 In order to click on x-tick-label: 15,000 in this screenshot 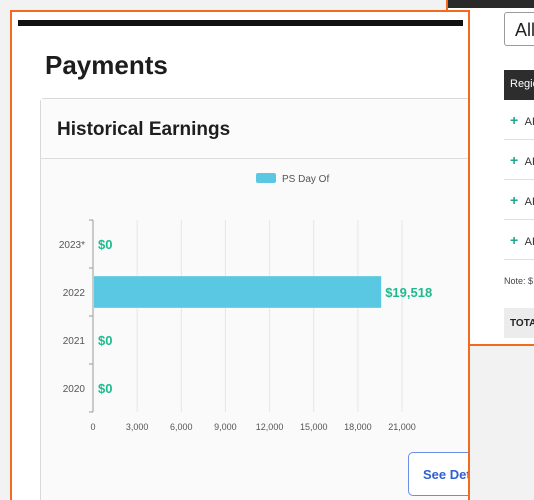, I will do `click(314, 427)`.